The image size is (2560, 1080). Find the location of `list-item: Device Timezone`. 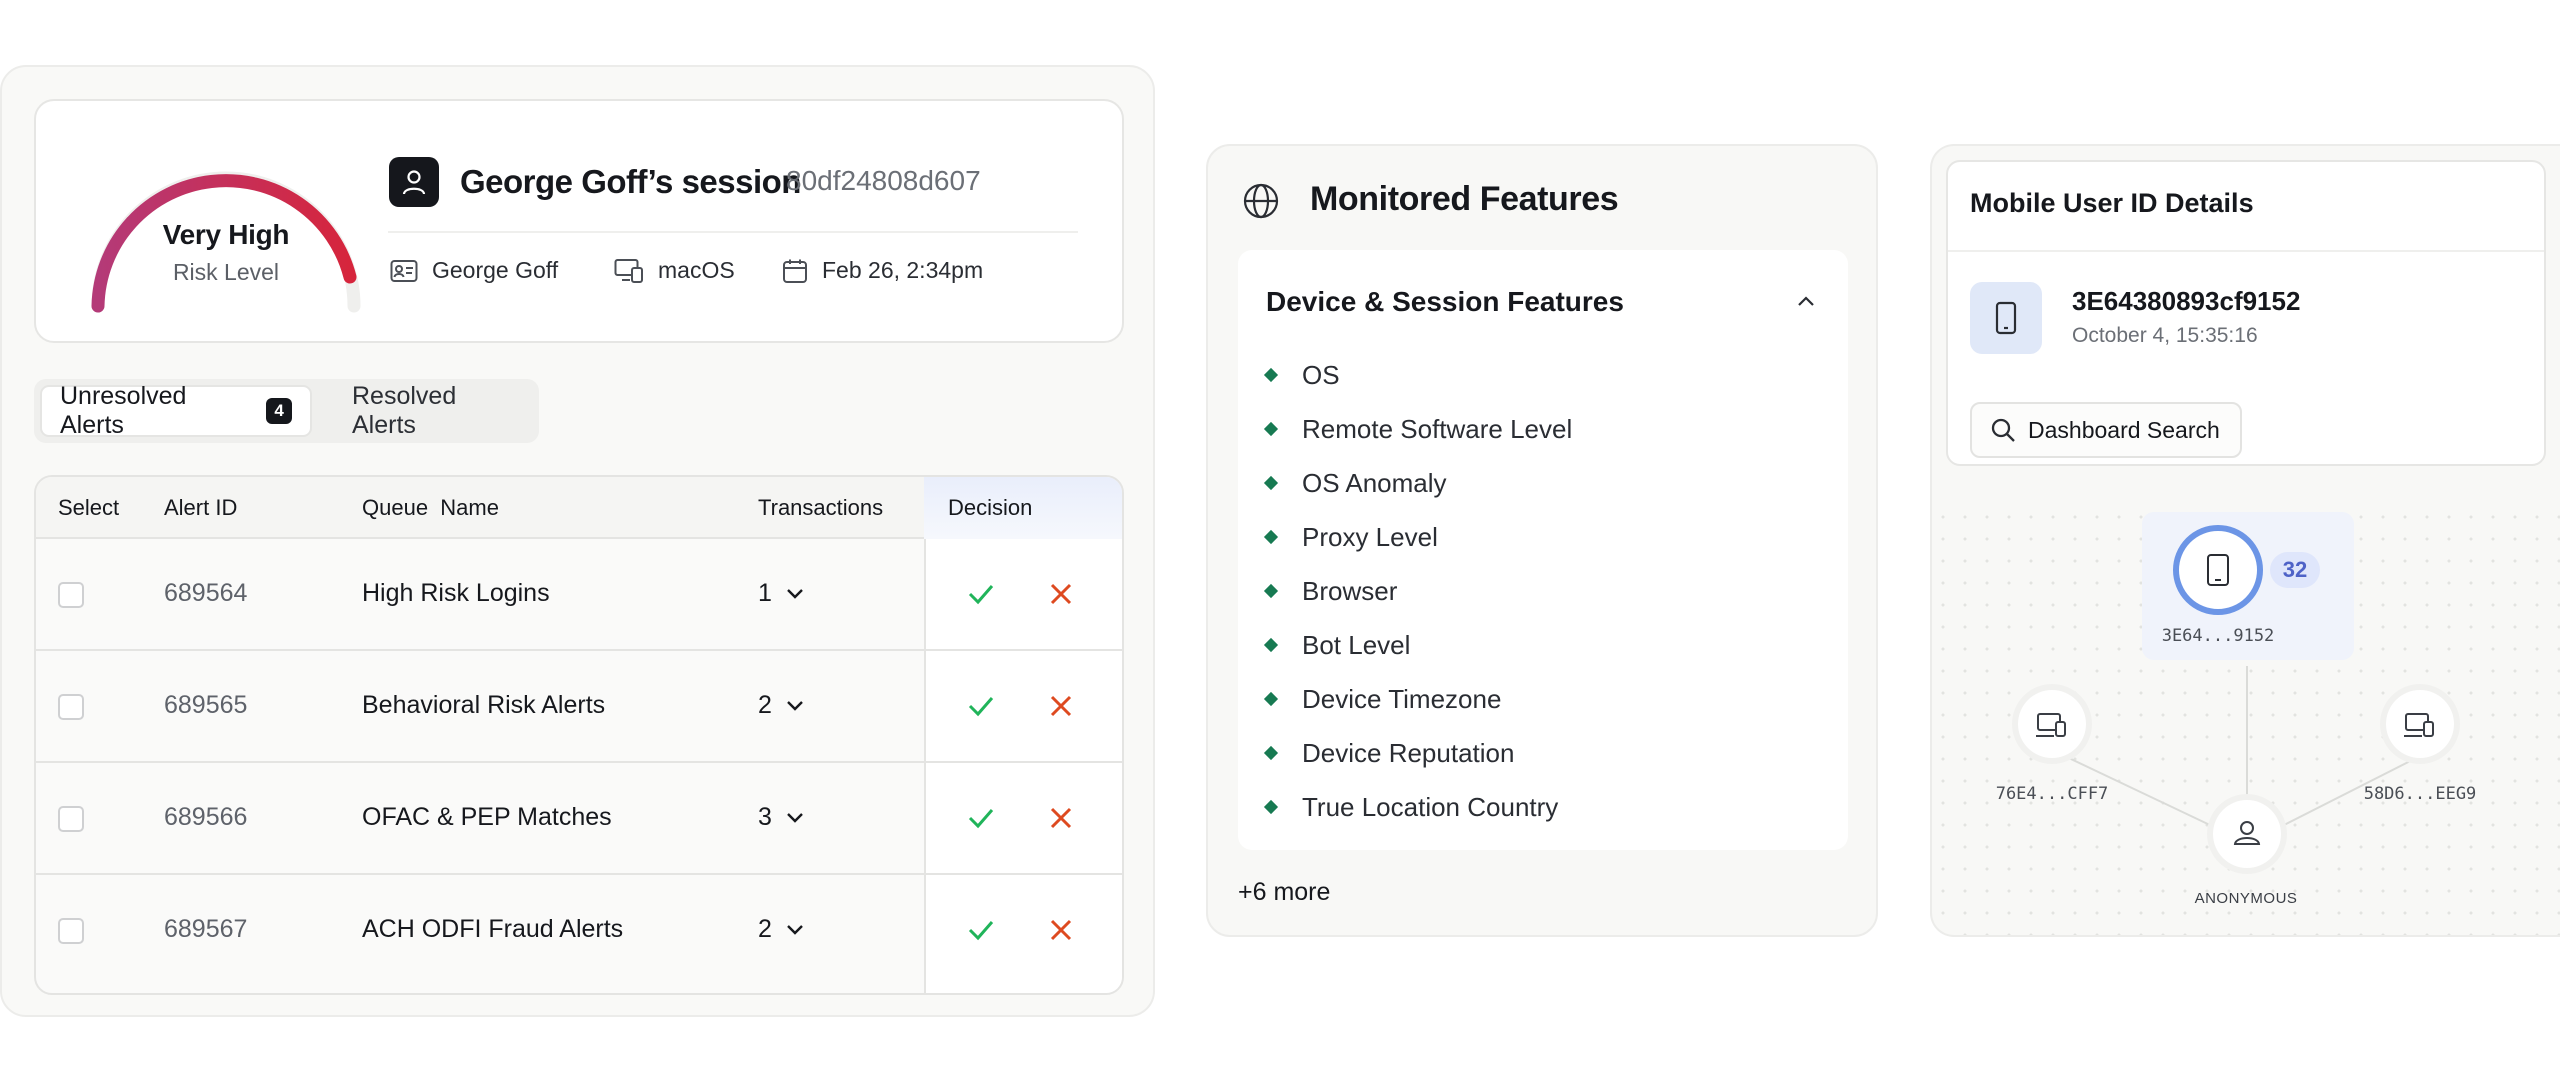

list-item: Device Timezone is located at coordinates (1417, 699).